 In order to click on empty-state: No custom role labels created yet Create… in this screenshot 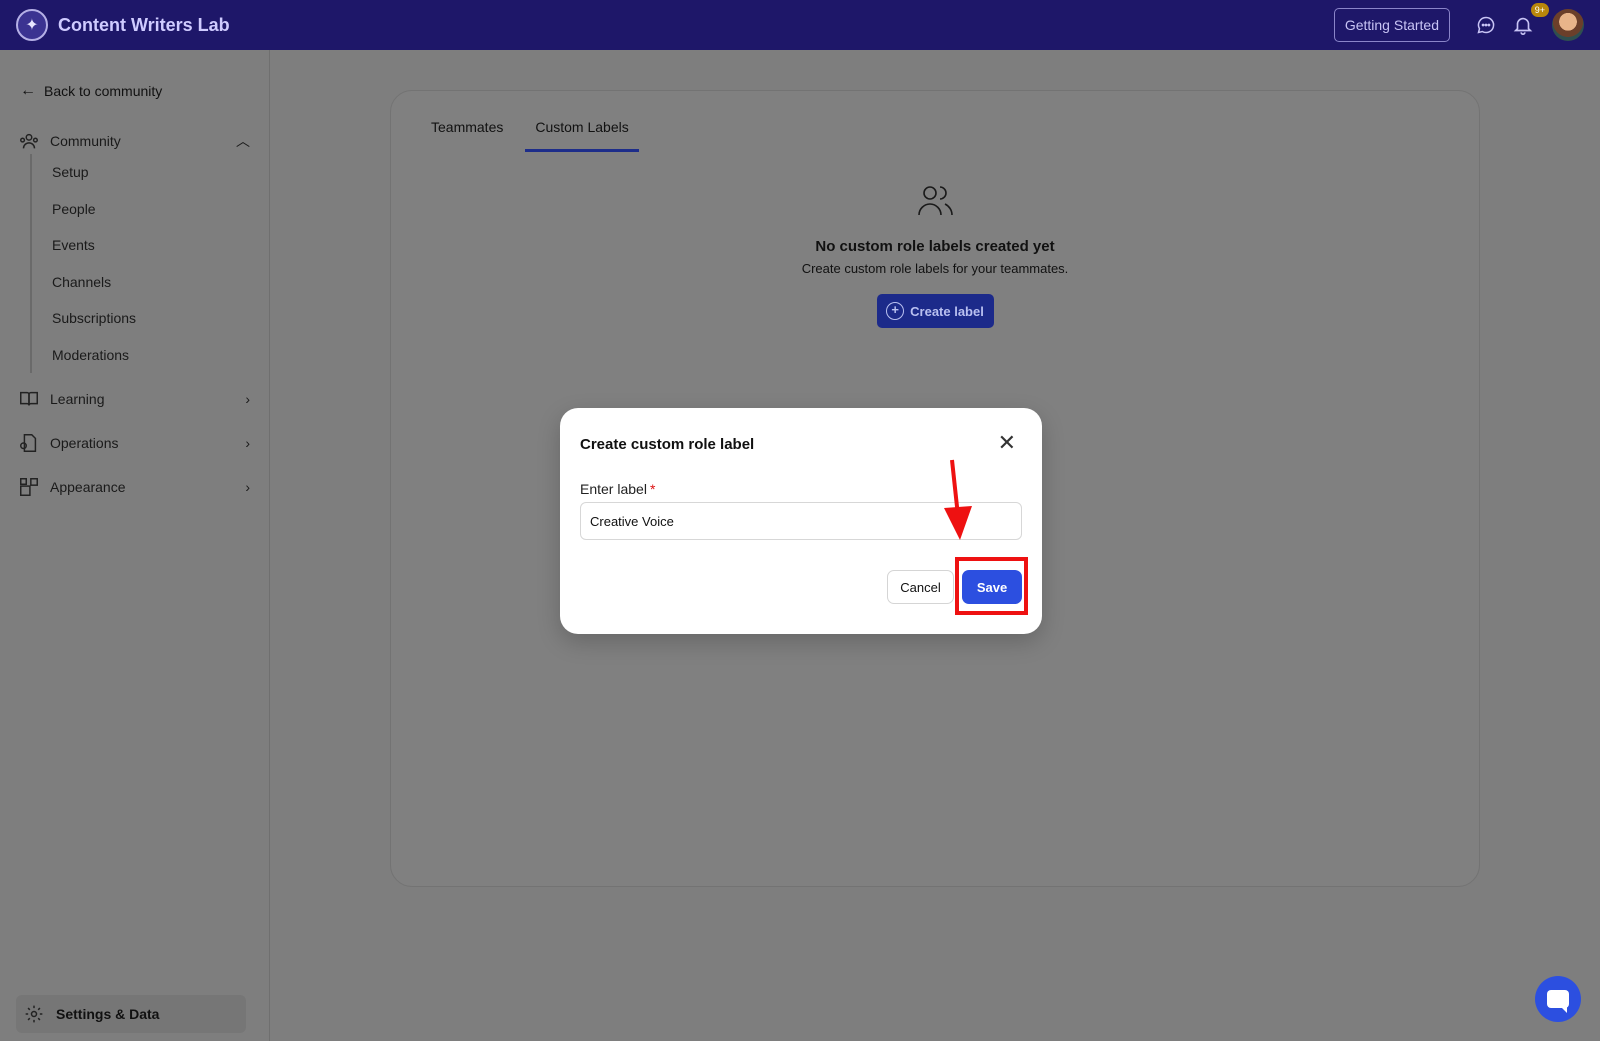, I will do `click(935, 254)`.